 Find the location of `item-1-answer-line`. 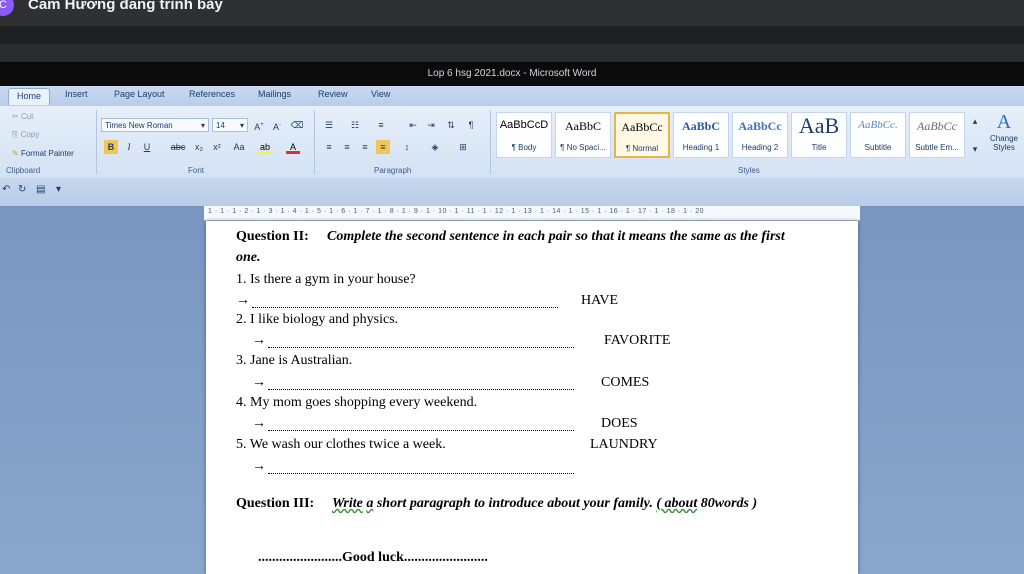

item-1-answer-line is located at coordinates (405, 307).